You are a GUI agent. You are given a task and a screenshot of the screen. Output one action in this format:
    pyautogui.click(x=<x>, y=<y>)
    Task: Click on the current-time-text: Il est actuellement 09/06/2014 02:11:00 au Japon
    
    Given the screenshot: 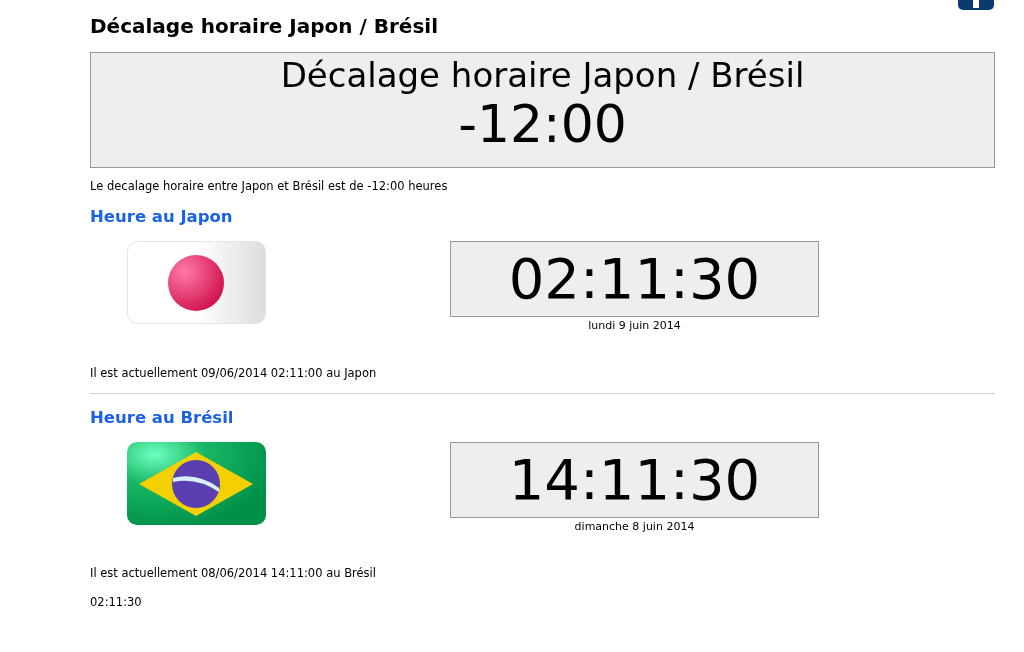 What is the action you would take?
    pyautogui.click(x=234, y=373)
    